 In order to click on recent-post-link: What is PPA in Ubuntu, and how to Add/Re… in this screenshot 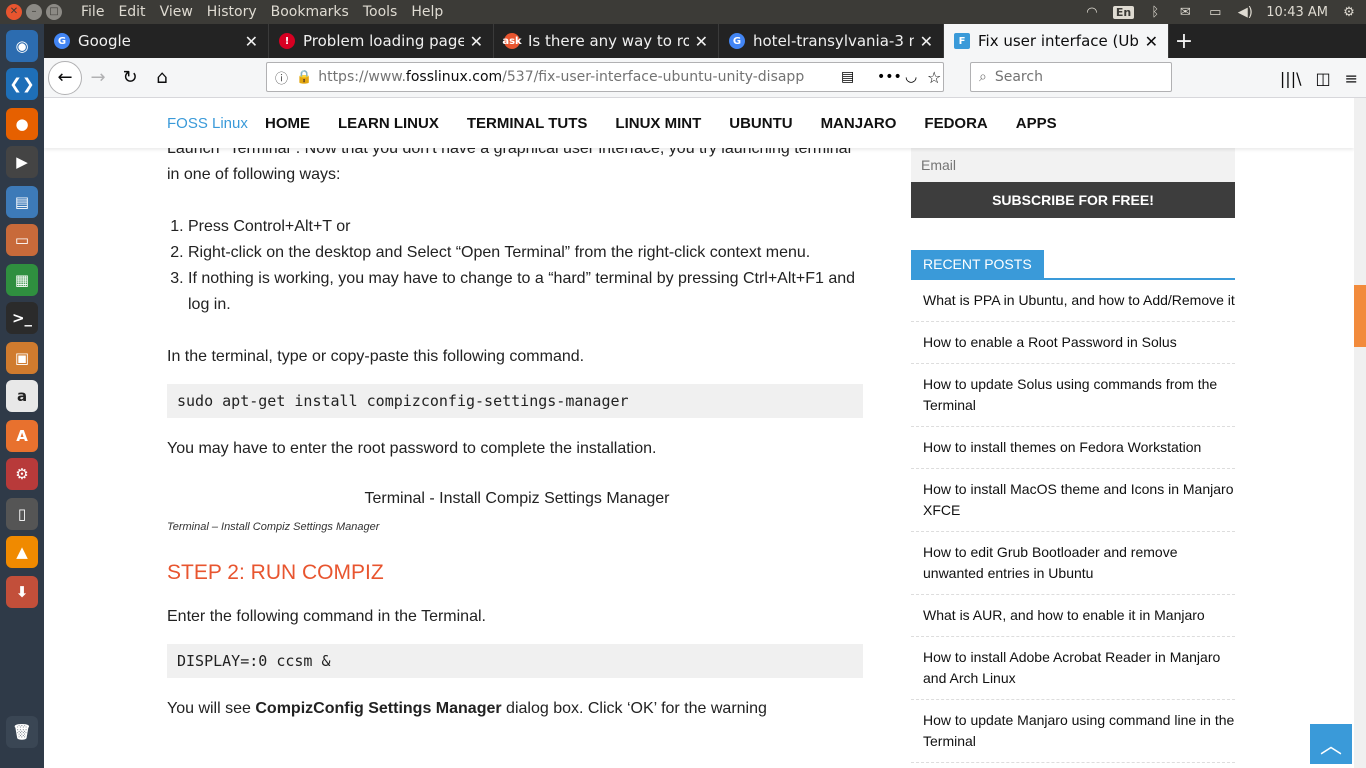, I will do `click(1073, 301)`.